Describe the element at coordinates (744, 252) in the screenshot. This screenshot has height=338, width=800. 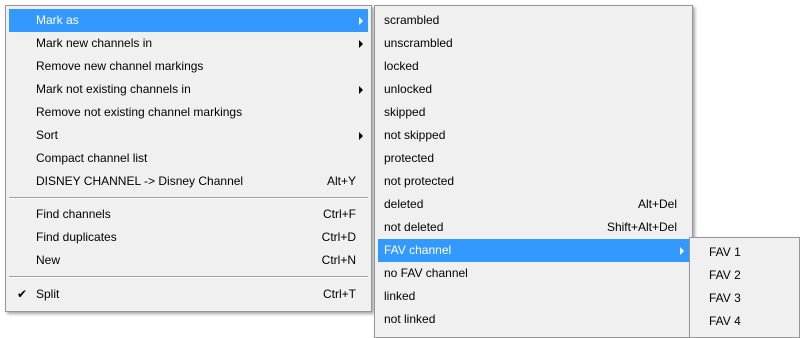
I see `submenu-item-fav-1: FAV 1` at that location.